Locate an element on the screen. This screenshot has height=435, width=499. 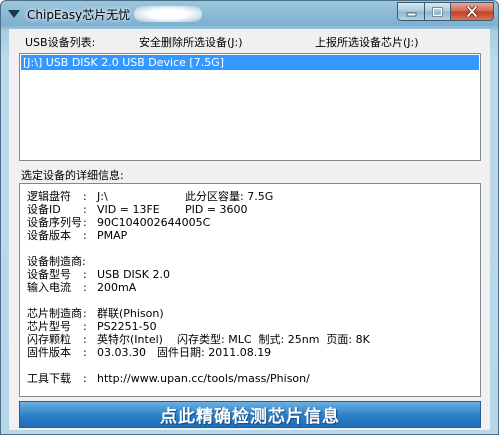
title-bar: ChipEasy芯片无忧 is located at coordinates (249, 14).